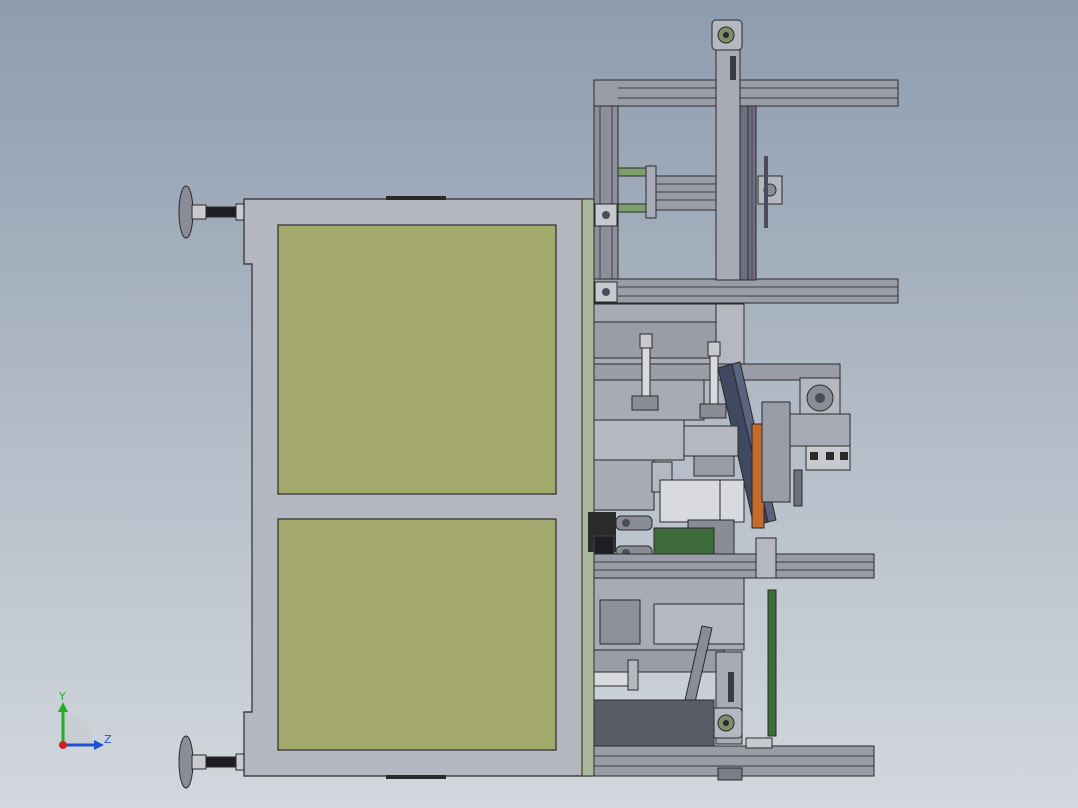 The image size is (1078, 808). What do you see at coordinates (108, 739) in the screenshot?
I see `axis-z-label: Z` at bounding box center [108, 739].